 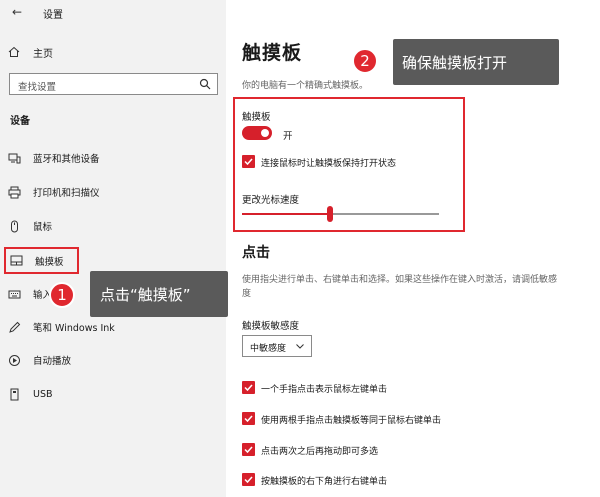 What do you see at coordinates (14, 360) in the screenshot?
I see `autoplay-icon` at bounding box center [14, 360].